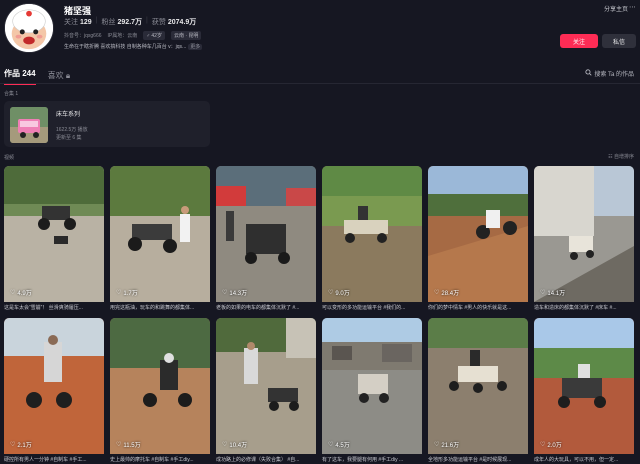  What do you see at coordinates (609, 73) in the screenshot?
I see `search-works-button: 搜索 Ta 的作品` at bounding box center [609, 73].